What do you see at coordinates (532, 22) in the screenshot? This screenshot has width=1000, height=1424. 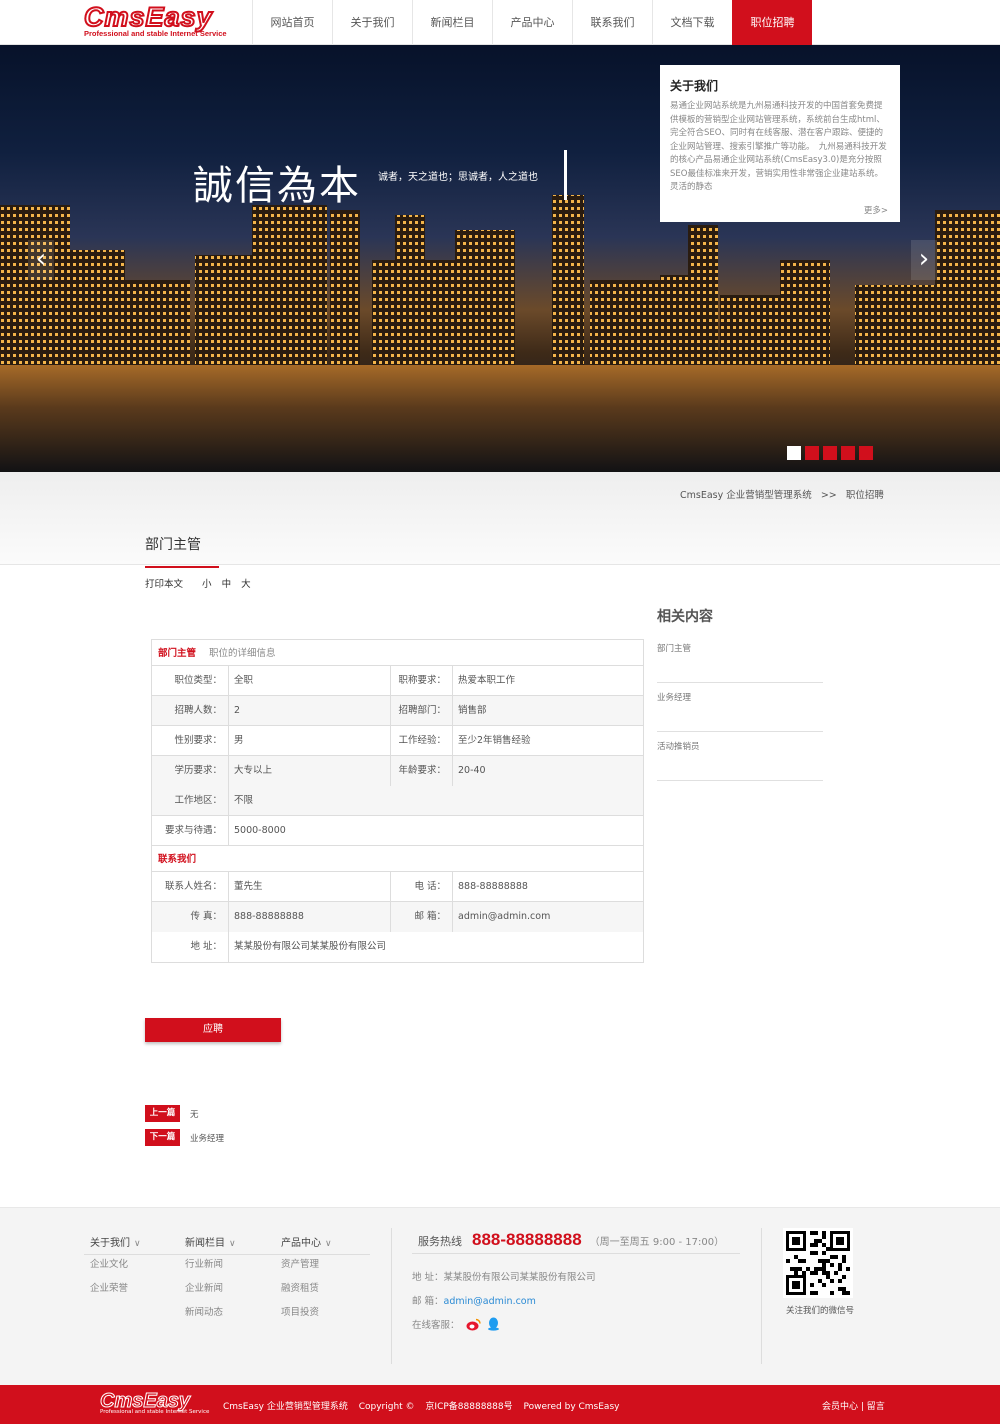 I see `nav-item: 产品中心` at bounding box center [532, 22].